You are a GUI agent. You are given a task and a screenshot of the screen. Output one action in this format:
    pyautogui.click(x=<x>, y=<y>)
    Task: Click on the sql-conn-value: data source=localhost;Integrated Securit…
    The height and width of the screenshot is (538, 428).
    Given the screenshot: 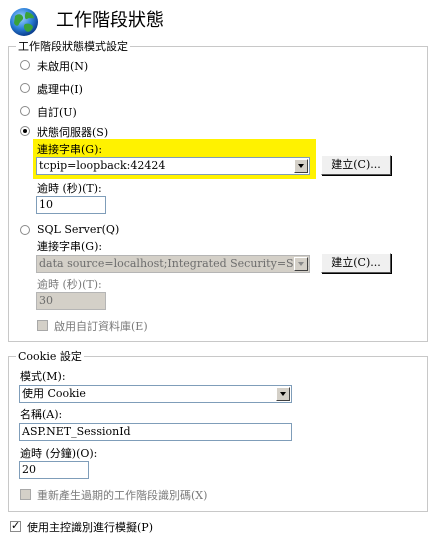 What is the action you would take?
    pyautogui.click(x=174, y=263)
    